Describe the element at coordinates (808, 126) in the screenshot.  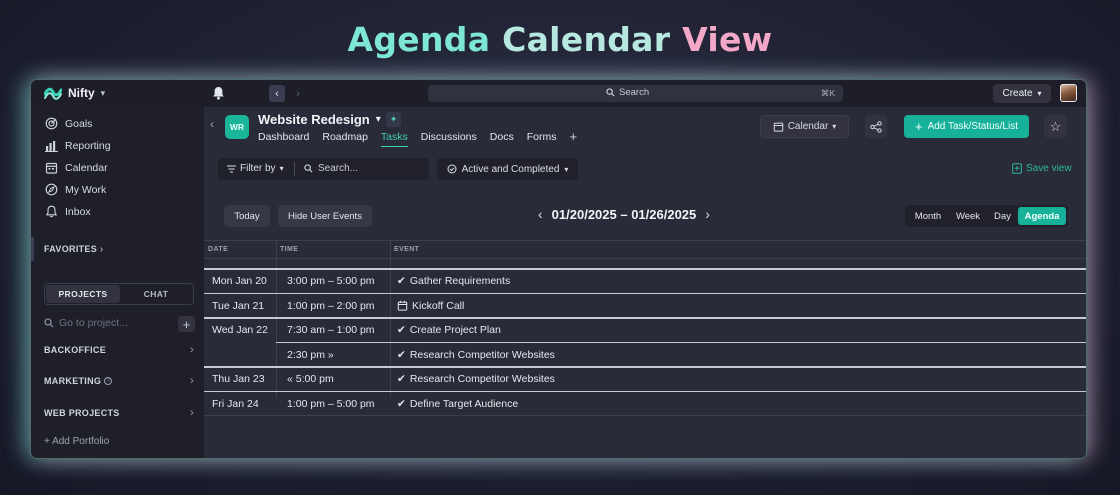
I see `view-label: Calendar` at that location.